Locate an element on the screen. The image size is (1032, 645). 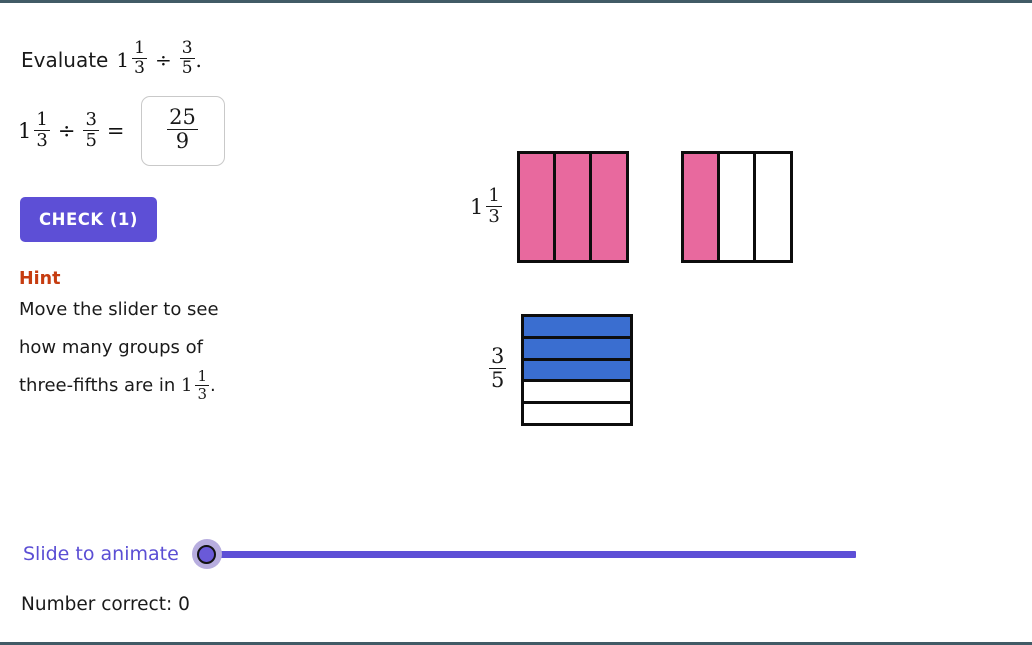
slider-track is located at coordinates (529, 554).